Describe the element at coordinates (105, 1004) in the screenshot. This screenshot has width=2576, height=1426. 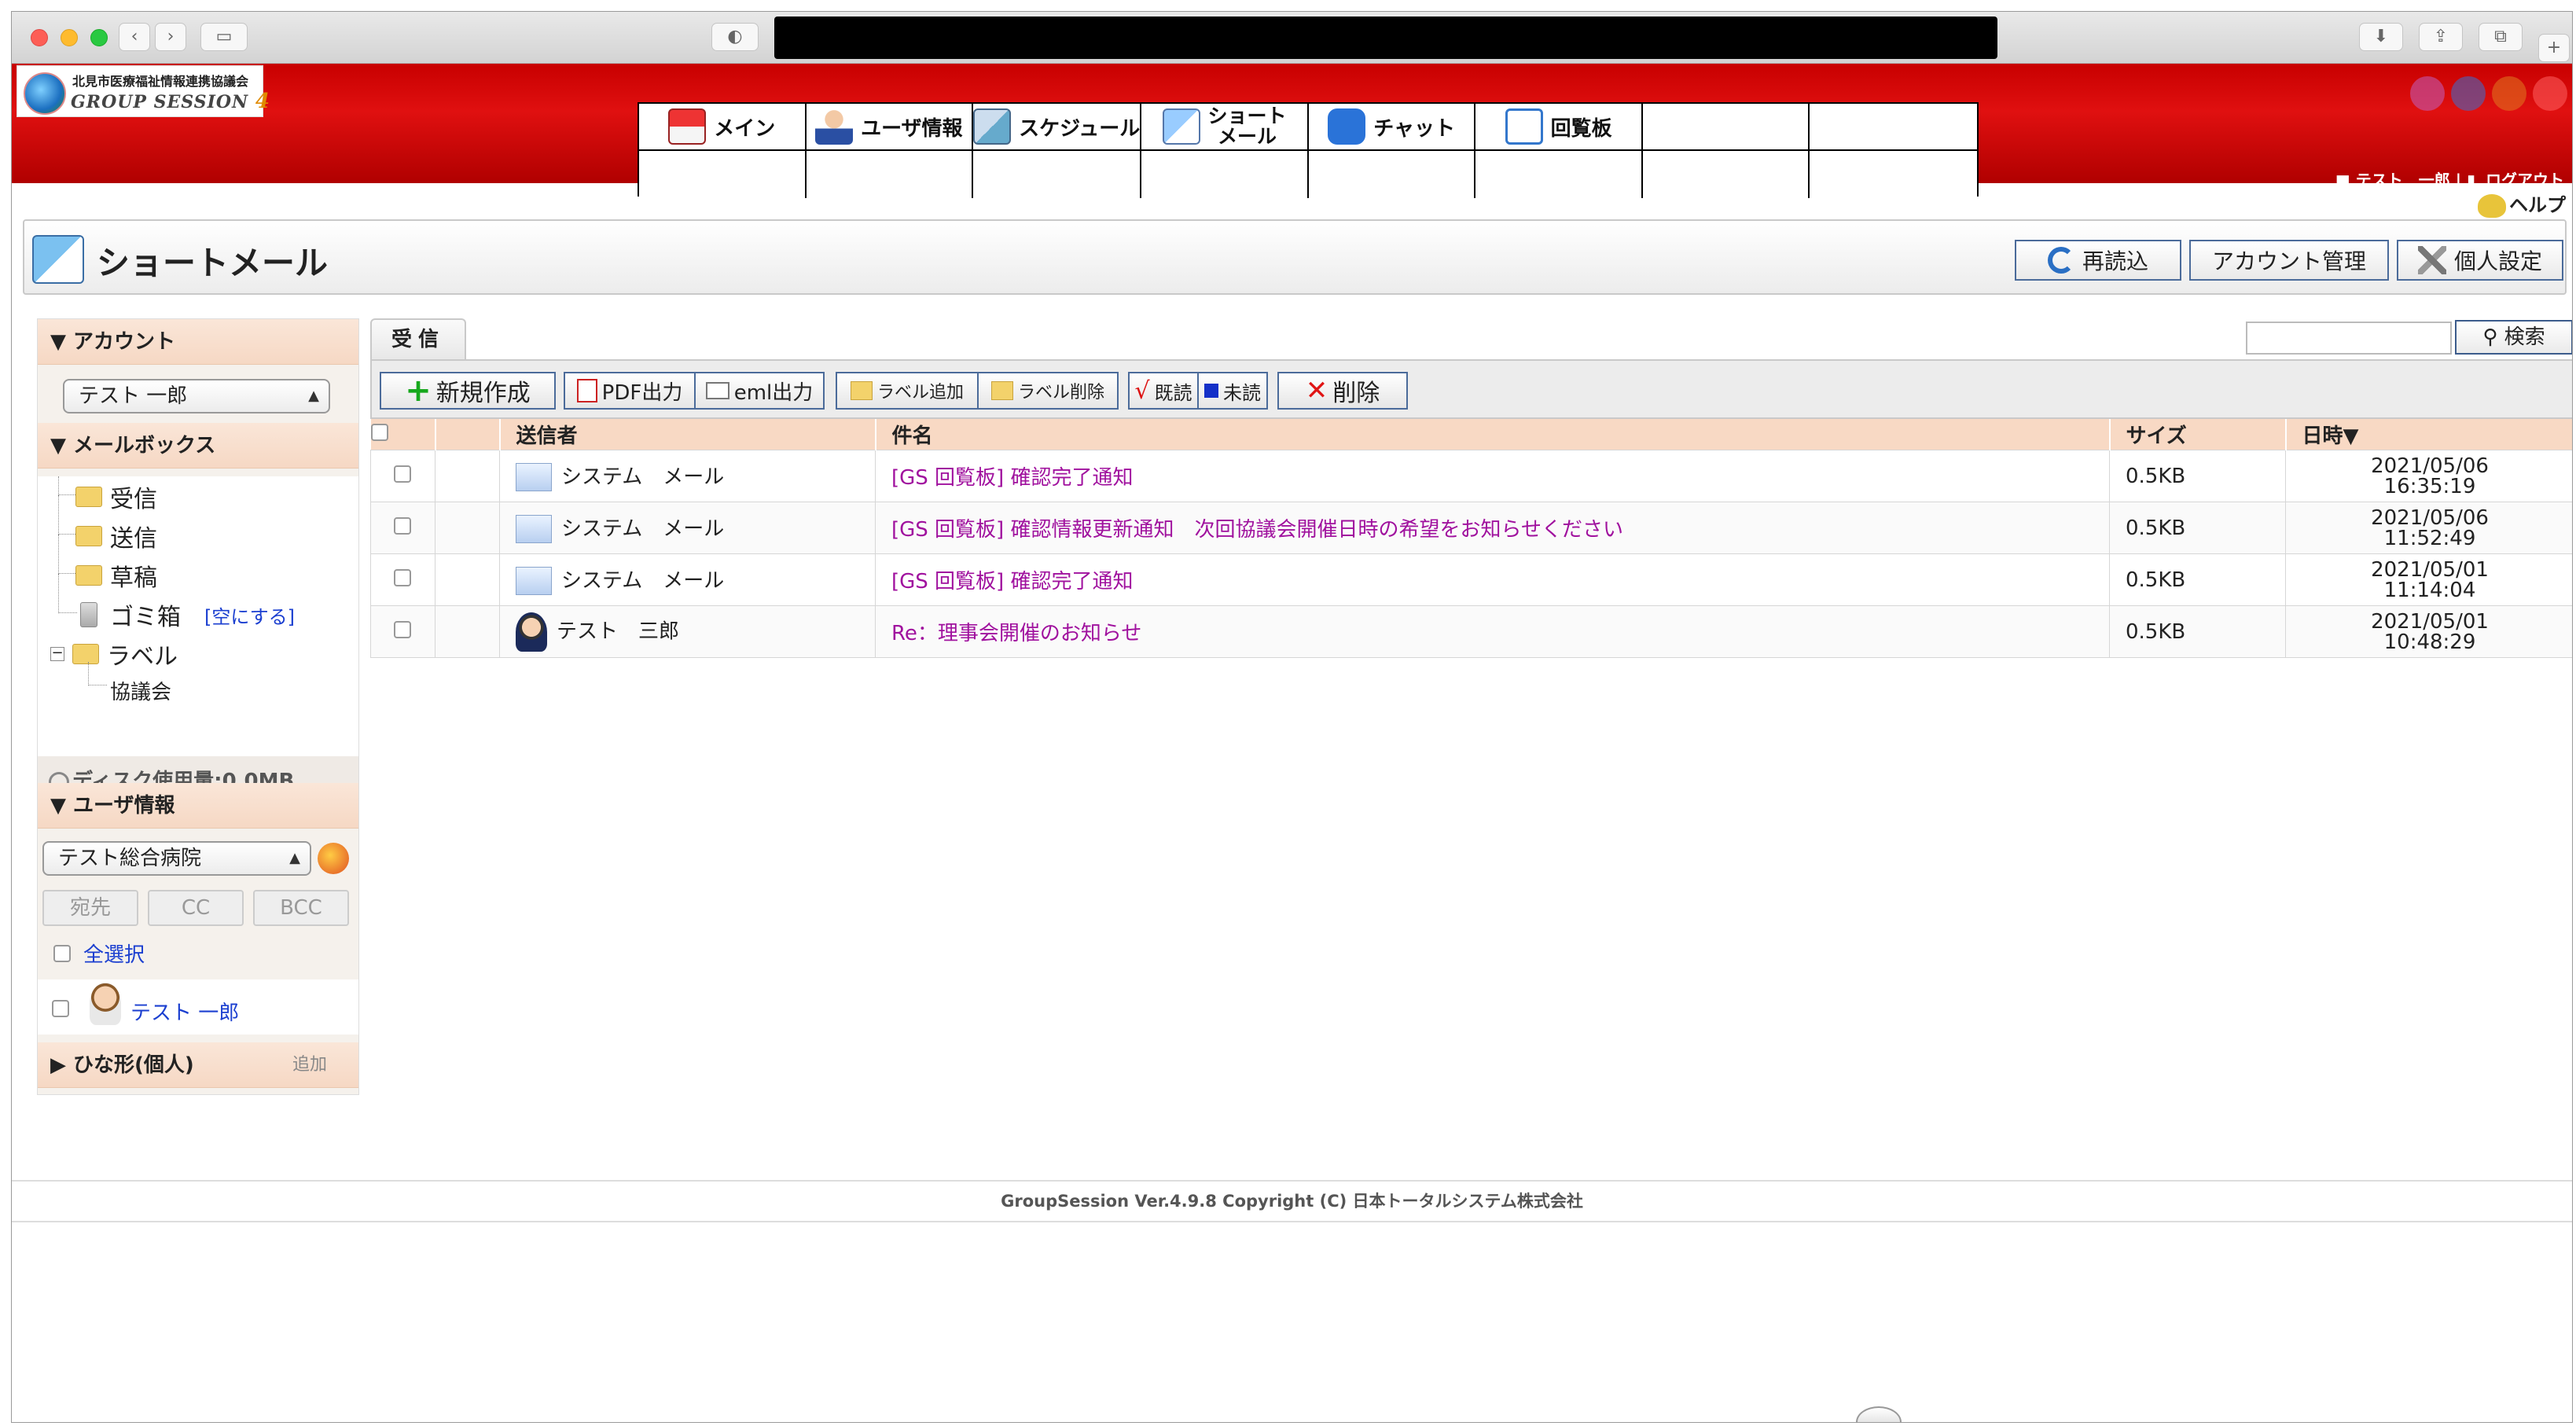
I see `user-avatar` at that location.